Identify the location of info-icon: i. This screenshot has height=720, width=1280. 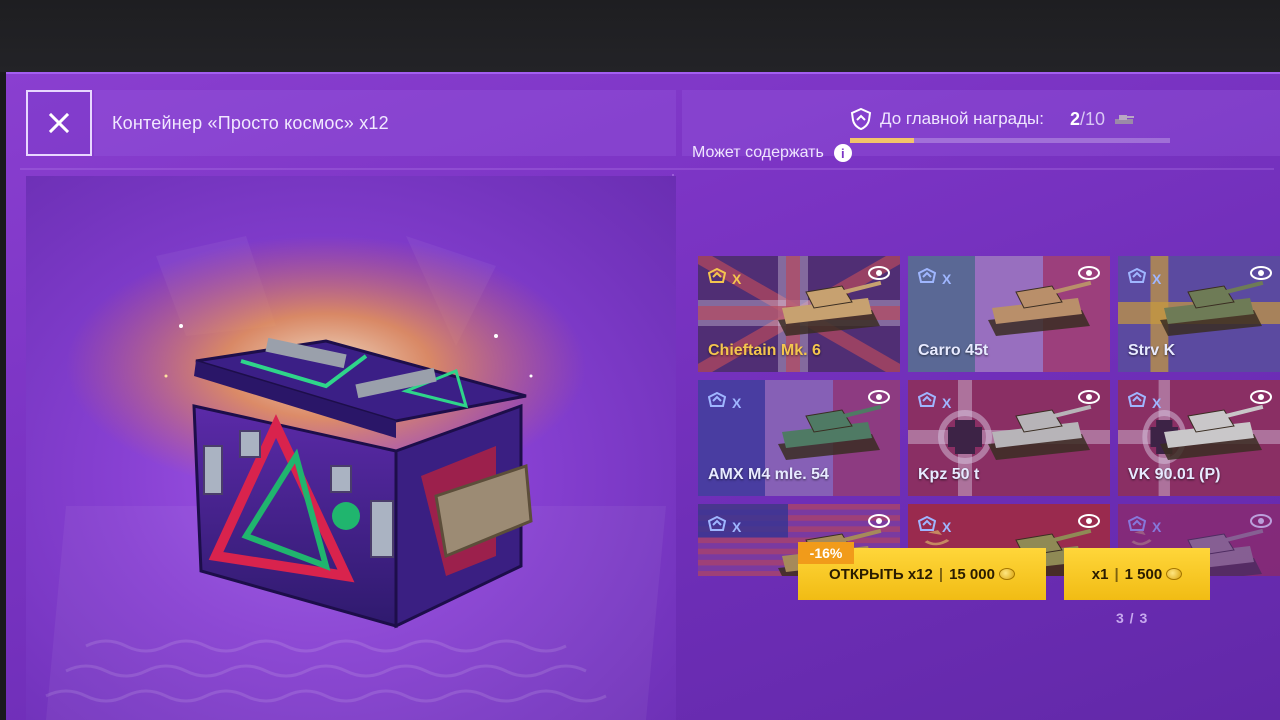
(842, 153).